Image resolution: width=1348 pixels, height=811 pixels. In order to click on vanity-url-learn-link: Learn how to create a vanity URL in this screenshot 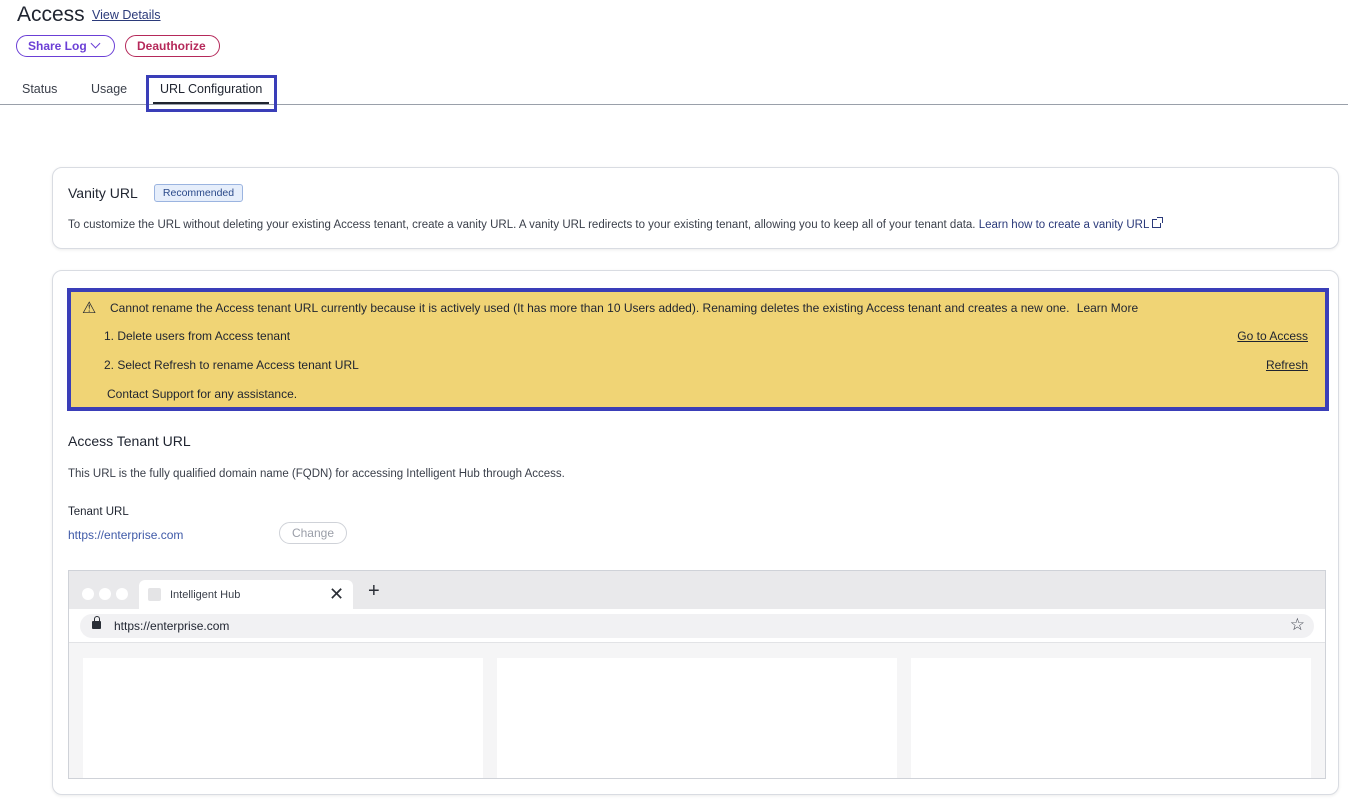, I will do `click(1071, 224)`.